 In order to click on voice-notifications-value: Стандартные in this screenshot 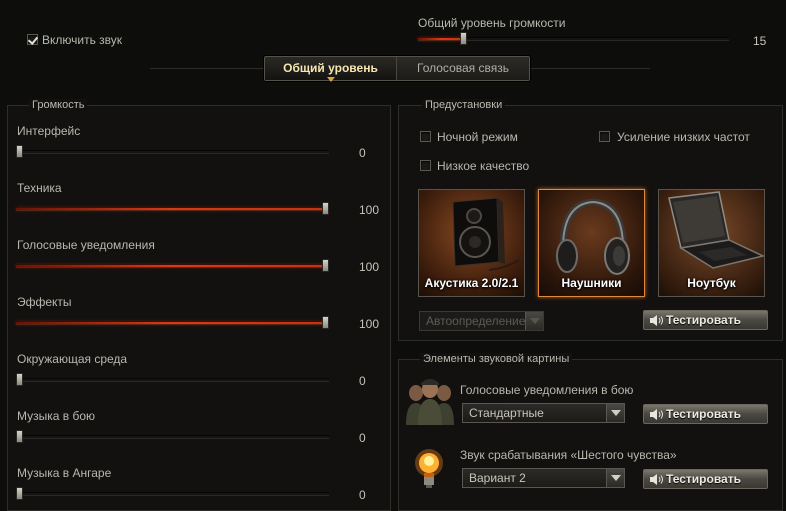, I will do `click(506, 413)`.